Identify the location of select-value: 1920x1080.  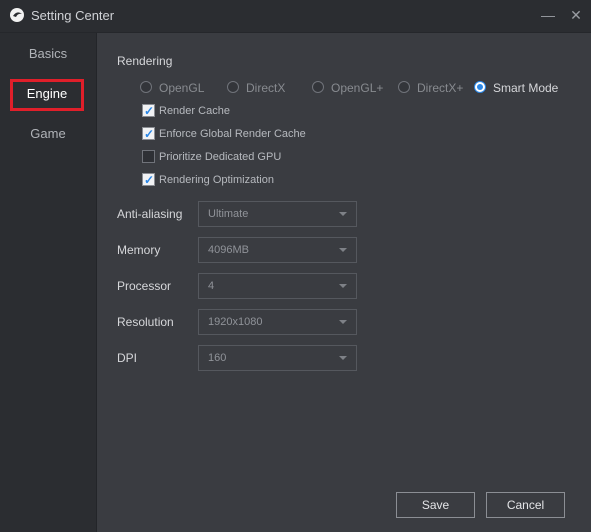
(235, 322).